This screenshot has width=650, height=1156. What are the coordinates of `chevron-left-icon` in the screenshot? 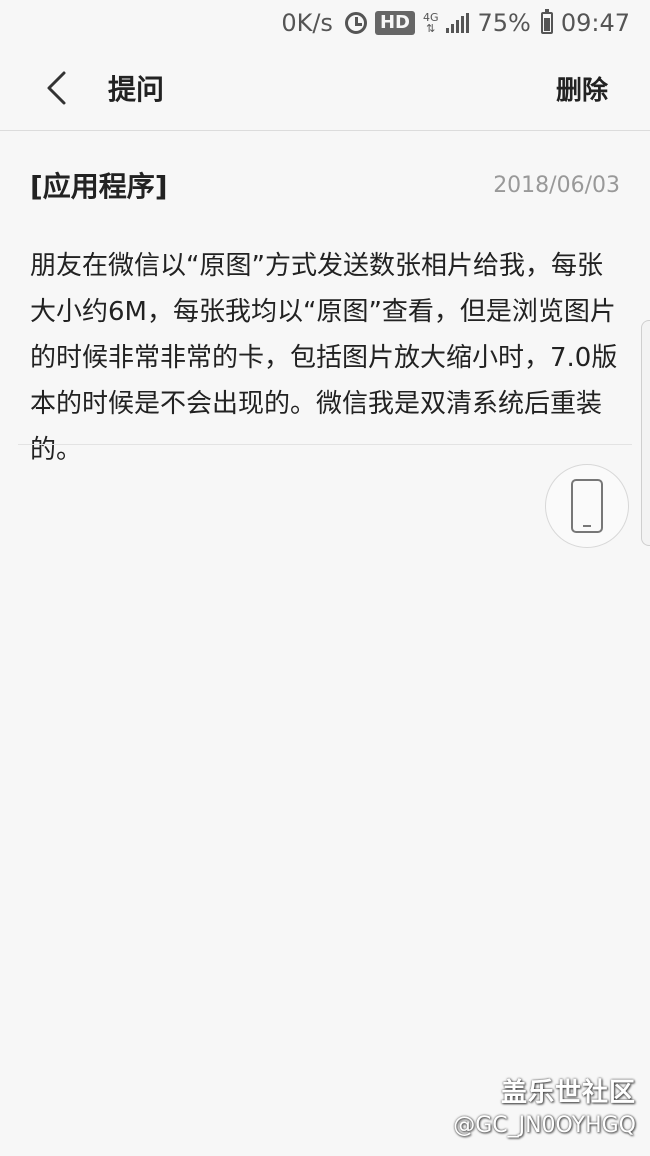 It's located at (56, 88).